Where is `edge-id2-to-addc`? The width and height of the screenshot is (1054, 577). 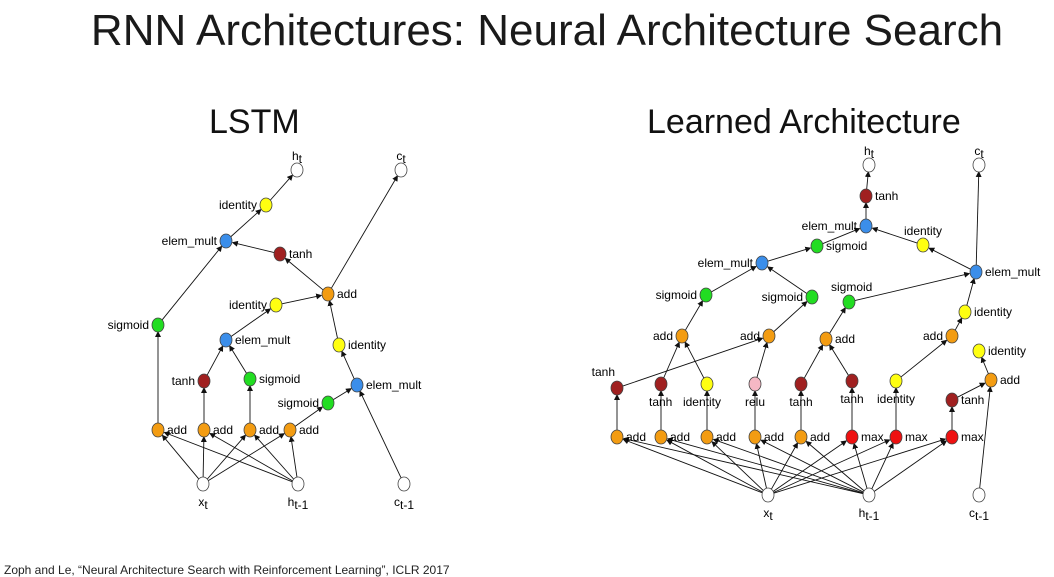
edge-id2-to-addc is located at coordinates (333, 319).